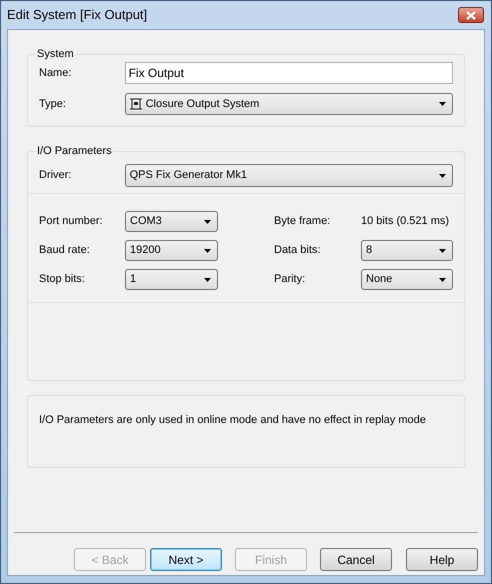 Image resolution: width=492 pixels, height=584 pixels. I want to click on dropdown: None, so click(407, 279).